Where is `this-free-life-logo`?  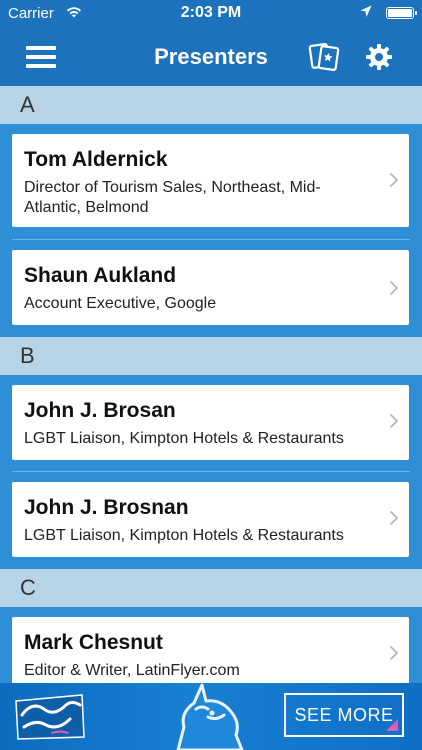 this-free-life-logo is located at coordinates (50, 717).